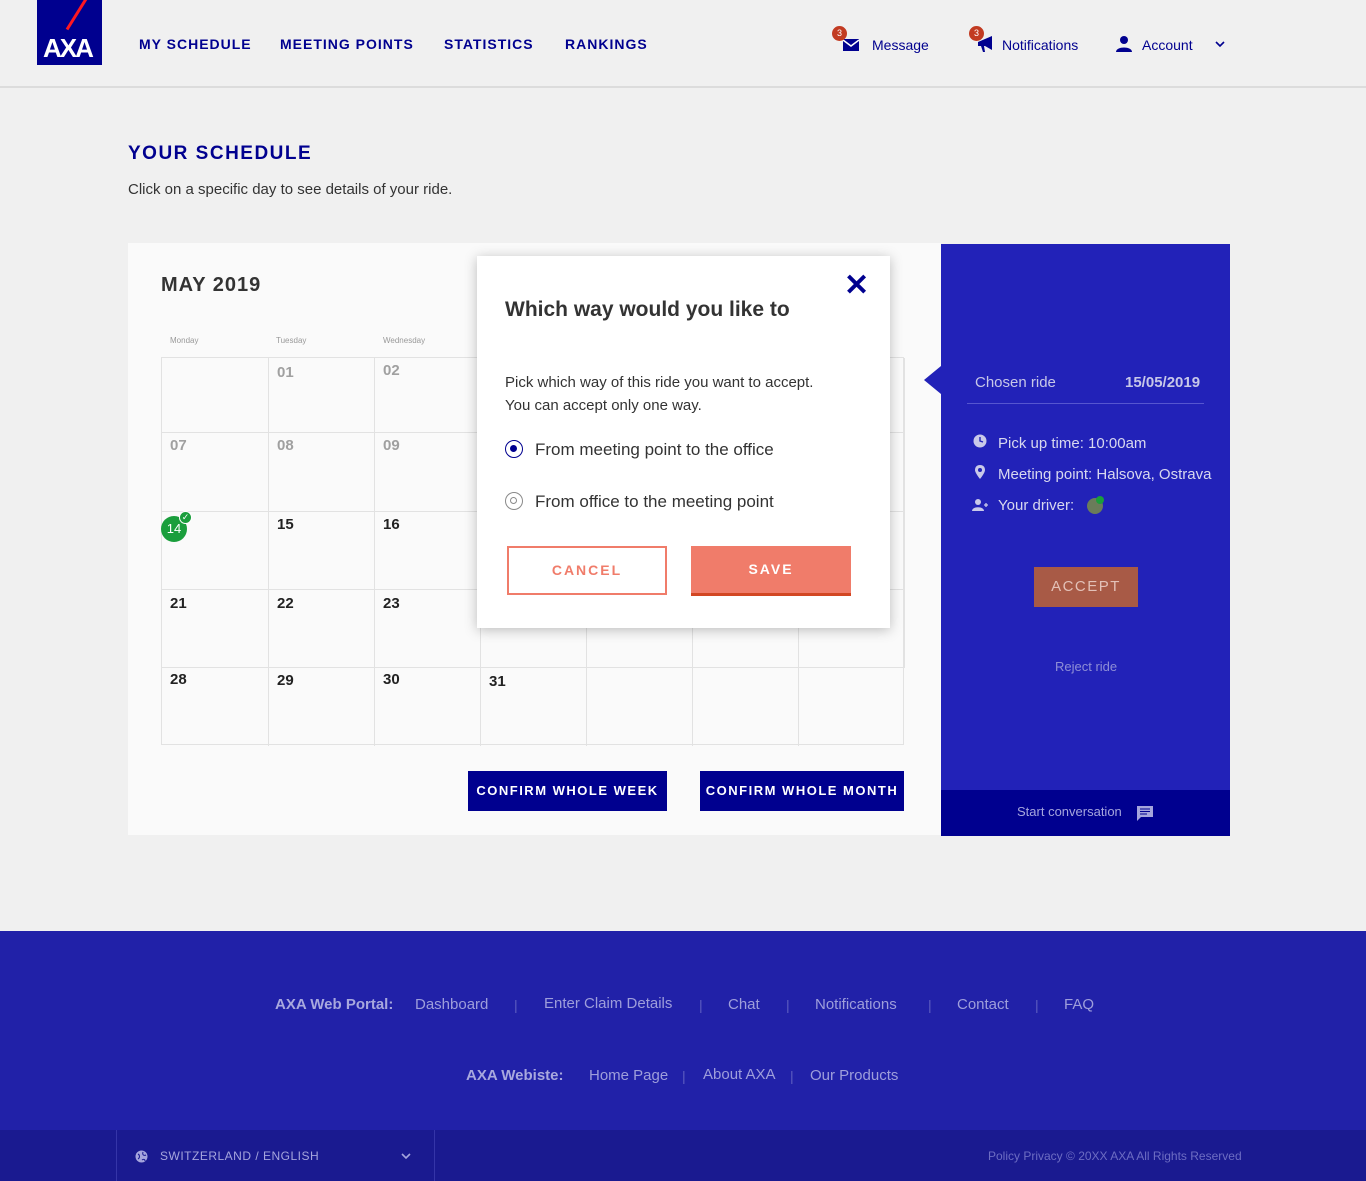  I want to click on driver-label: Your driver:, so click(1036, 505).